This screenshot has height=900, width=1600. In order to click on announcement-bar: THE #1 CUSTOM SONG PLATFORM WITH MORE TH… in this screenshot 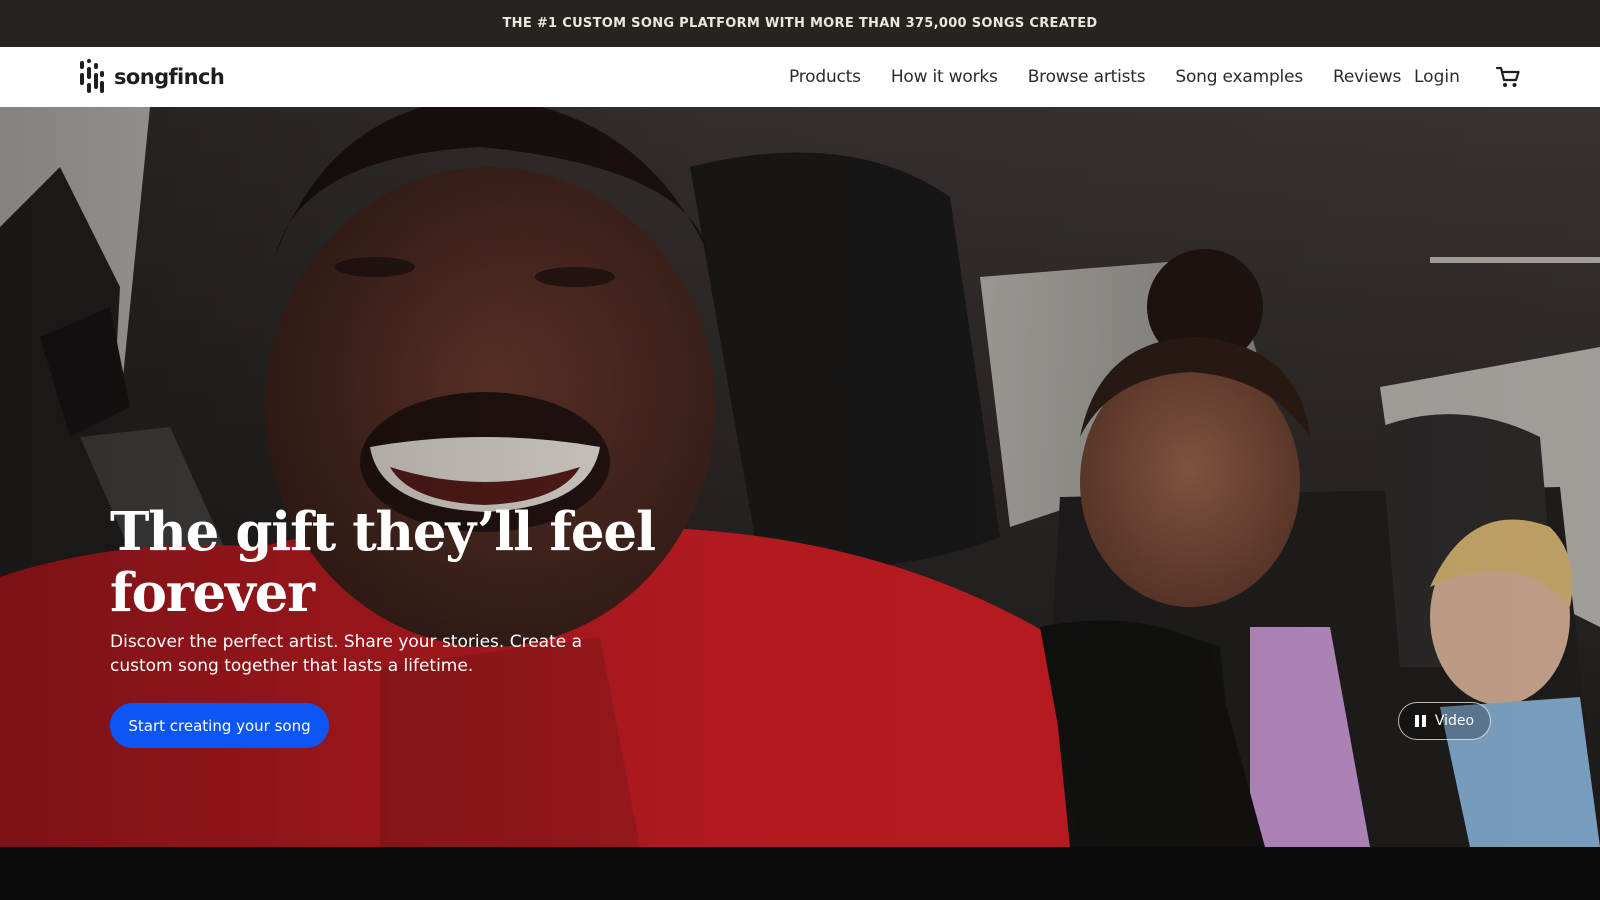, I will do `click(800, 23)`.